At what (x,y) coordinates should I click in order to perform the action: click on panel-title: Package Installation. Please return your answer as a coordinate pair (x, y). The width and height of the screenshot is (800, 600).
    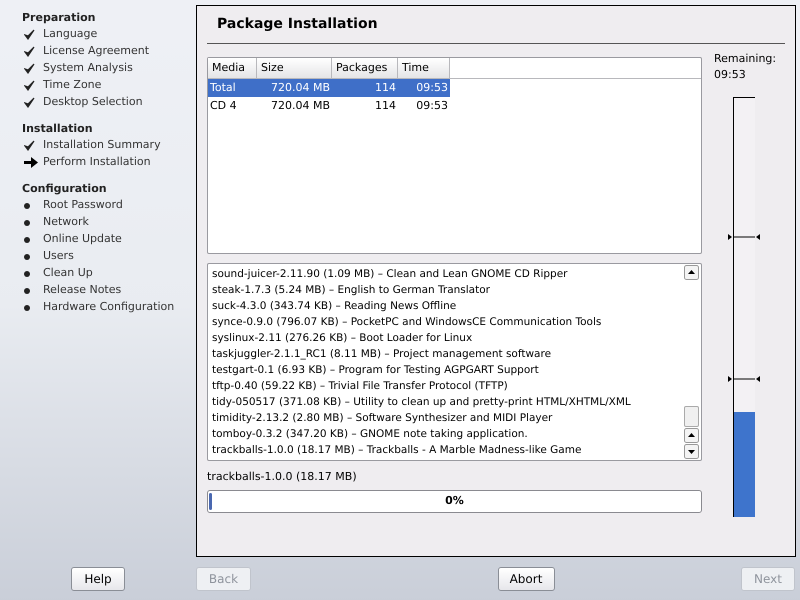
    Looking at the image, I should click on (297, 24).